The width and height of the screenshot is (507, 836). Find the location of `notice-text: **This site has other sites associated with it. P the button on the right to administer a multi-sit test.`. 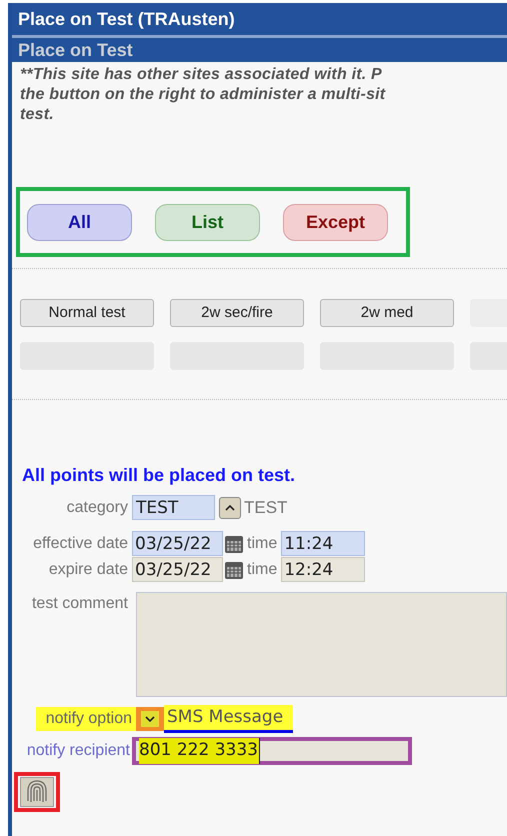

notice-text: **This site has other sites associated with it. P the button on the right to administer a multi-sit test. is located at coordinates (203, 95).